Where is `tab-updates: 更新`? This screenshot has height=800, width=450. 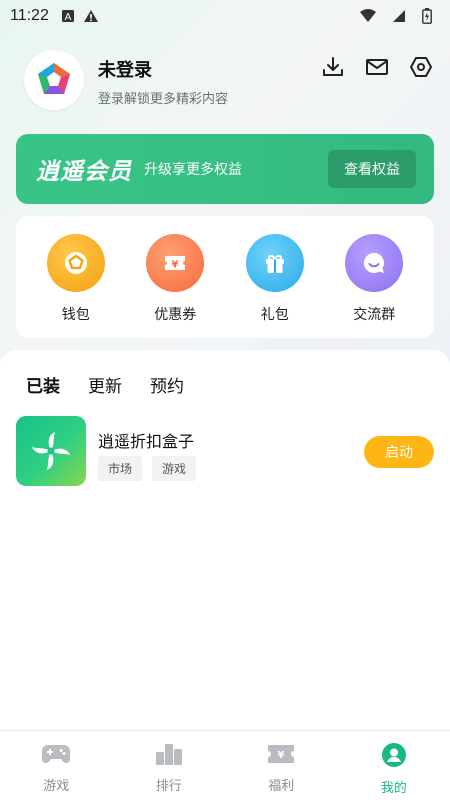 tab-updates: 更新 is located at coordinates (105, 384).